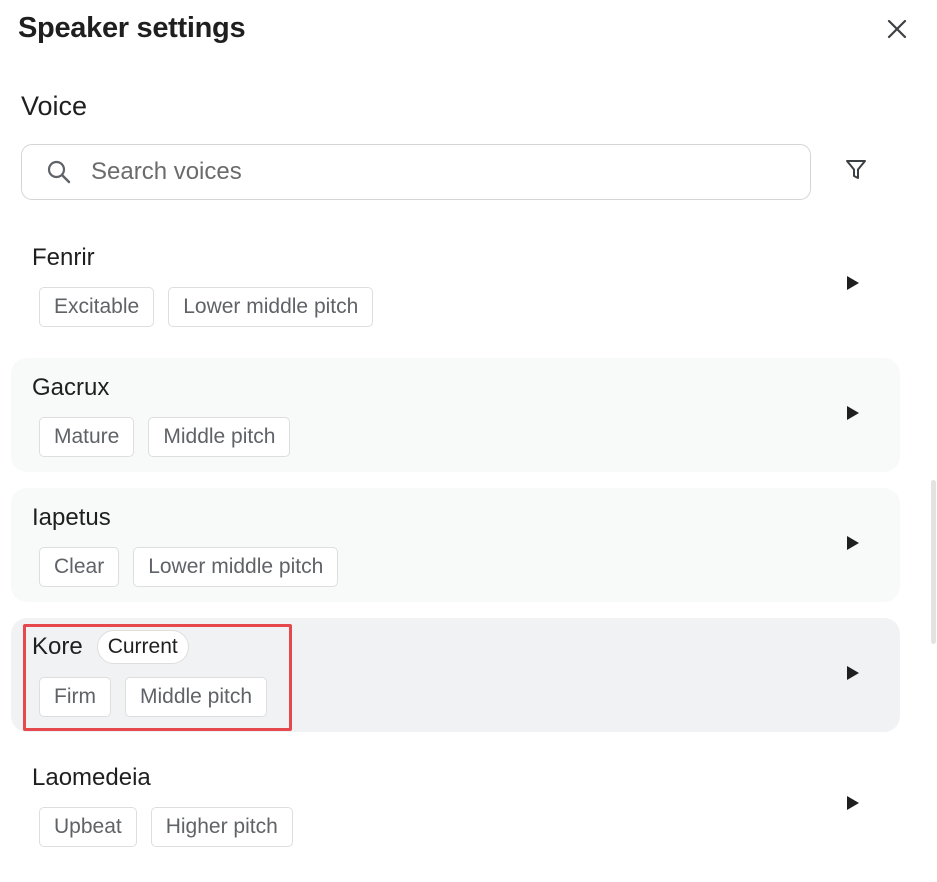 The height and width of the screenshot is (882, 937). What do you see at coordinates (142, 647) in the screenshot?
I see `current-badge: Current` at bounding box center [142, 647].